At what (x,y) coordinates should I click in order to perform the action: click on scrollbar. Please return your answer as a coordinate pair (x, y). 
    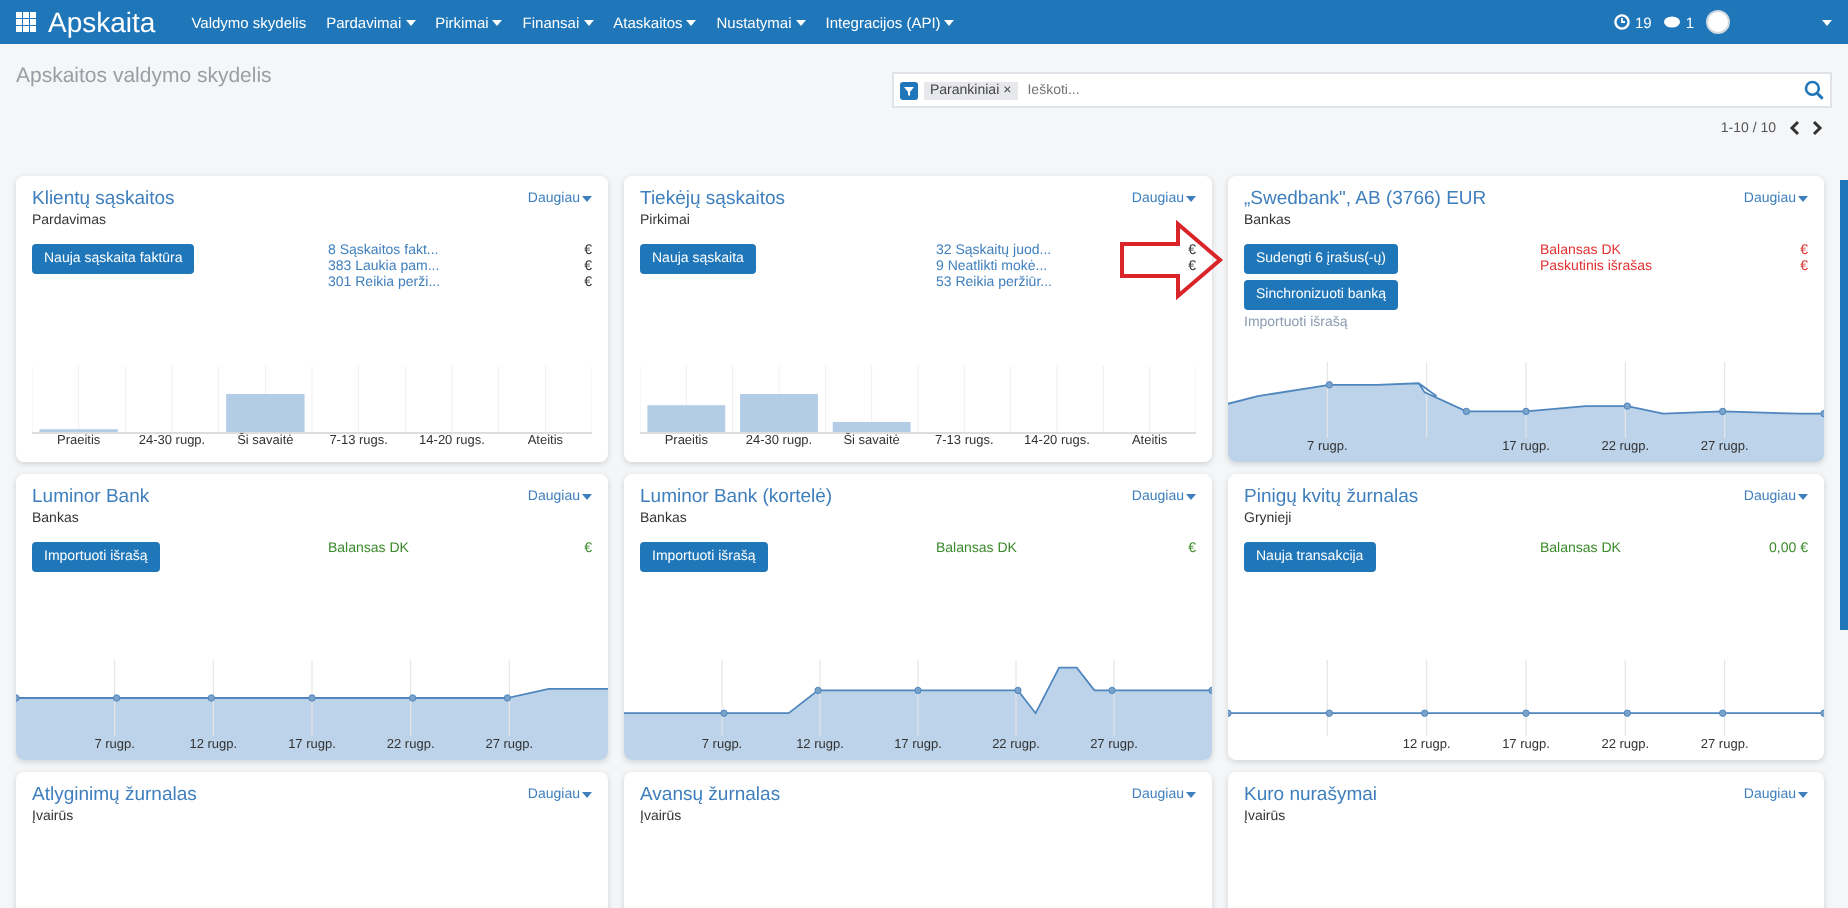
    Looking at the image, I should click on (1844, 405).